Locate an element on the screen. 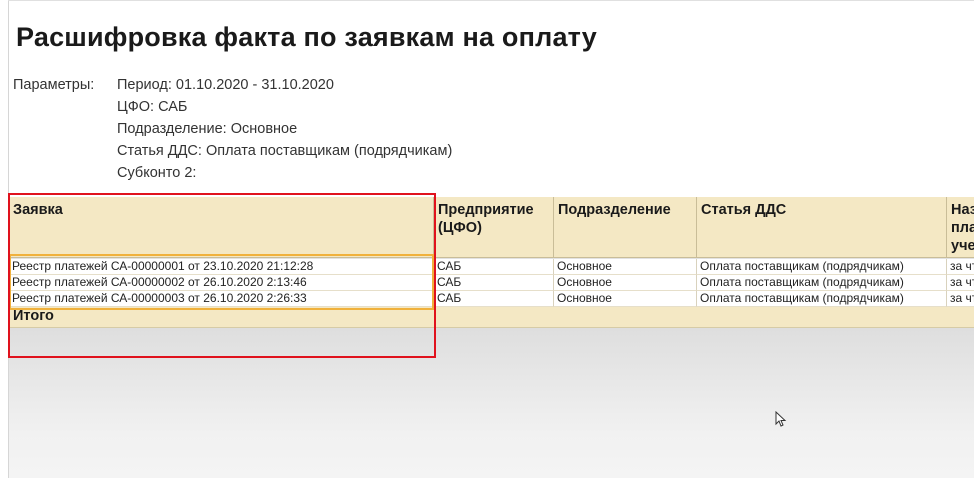 Image resolution: width=974 pixels, height=478 pixels. column-header-label: Предприятие (ЦФО) is located at coordinates (486, 219).